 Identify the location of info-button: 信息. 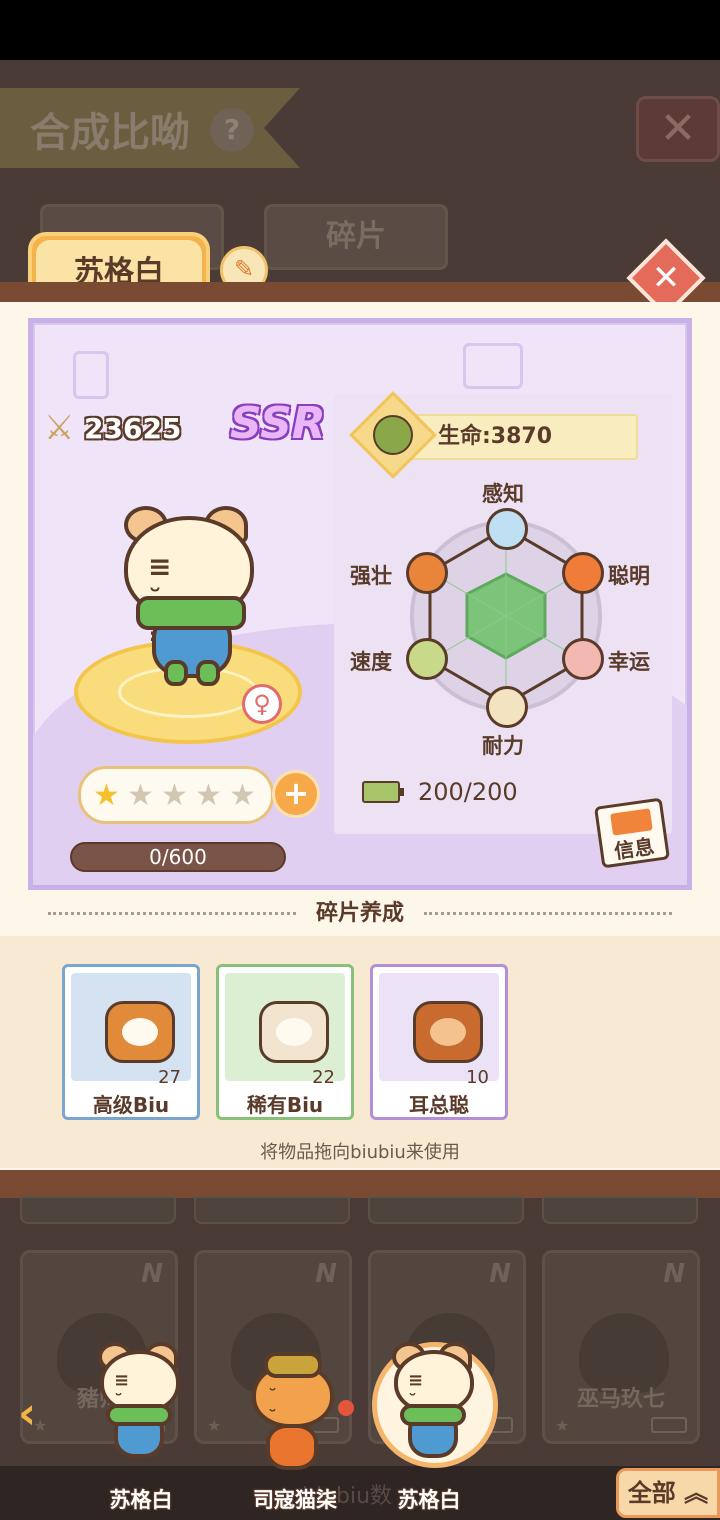
(632, 833).